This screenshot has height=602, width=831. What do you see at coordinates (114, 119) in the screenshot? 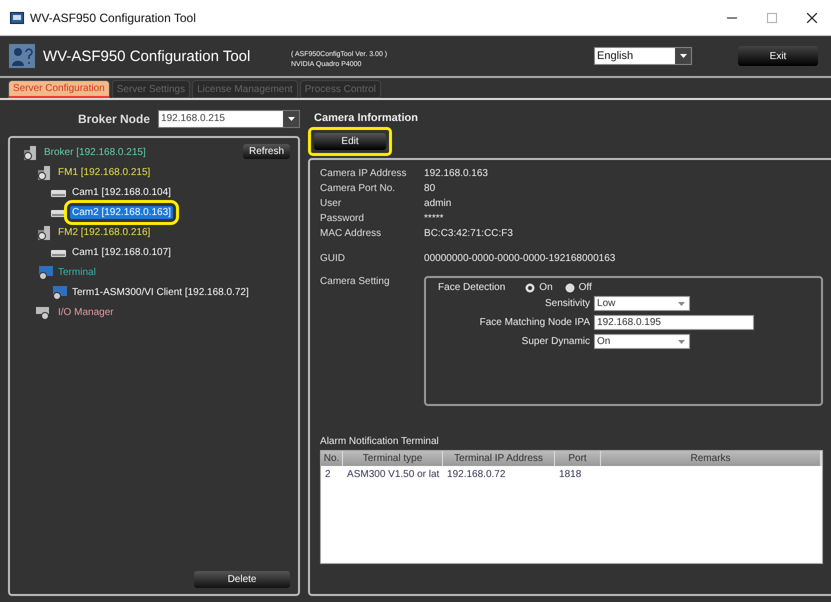
I see `broker-node-label: Broker Node` at bounding box center [114, 119].